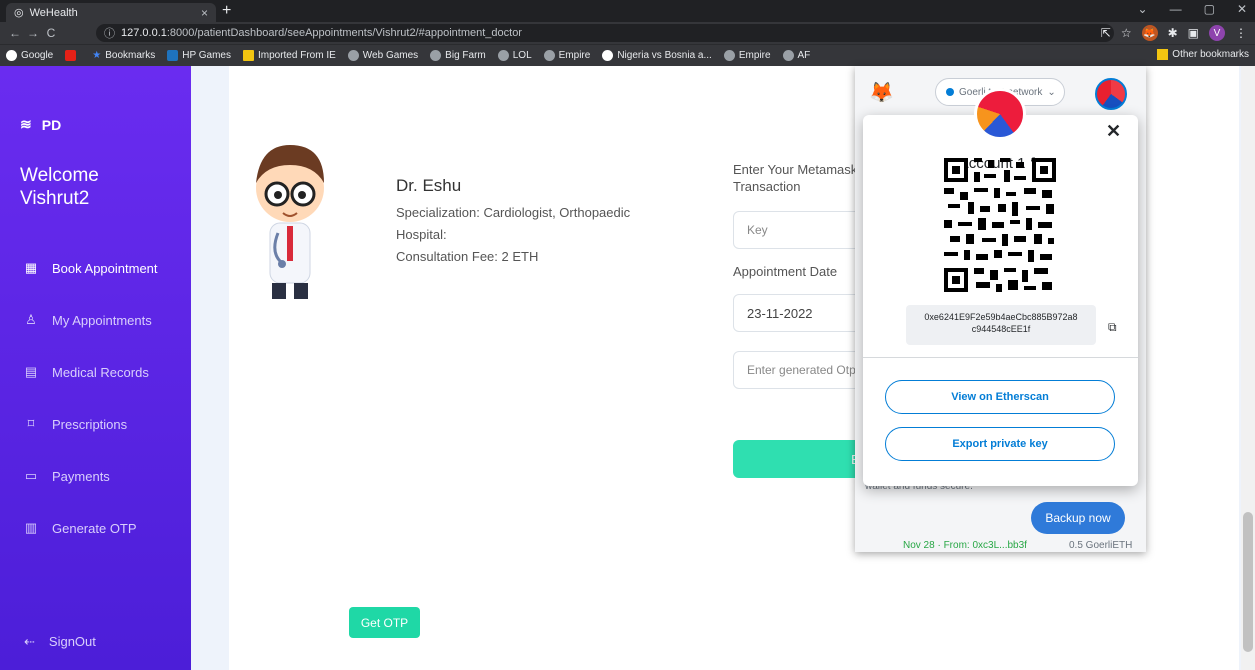  What do you see at coordinates (795, 178) in the screenshot?
I see `metamask-label: Enter Your Metamask Transaction` at bounding box center [795, 178].